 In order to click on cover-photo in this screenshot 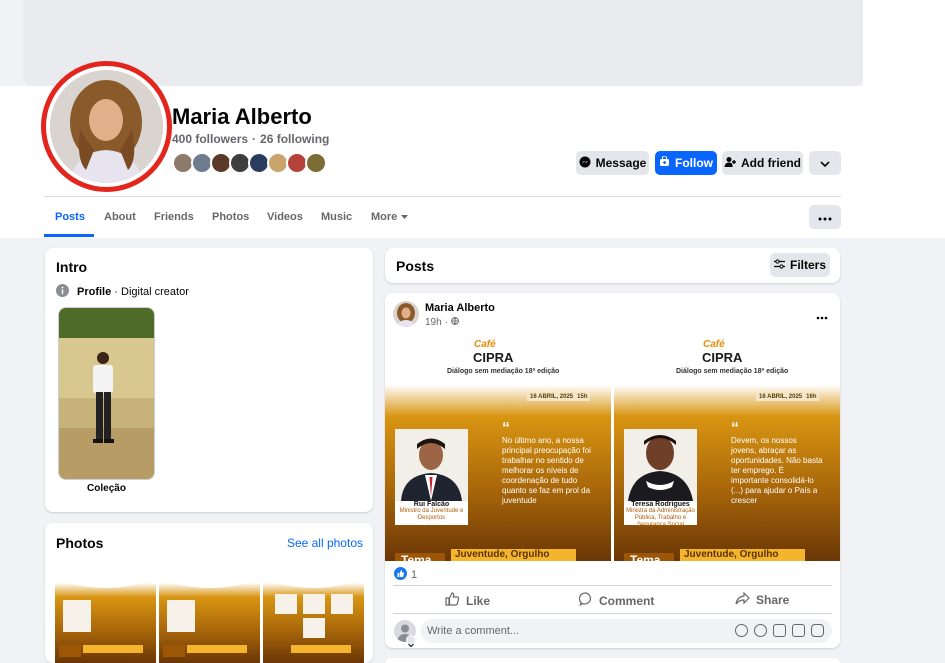, I will do `click(443, 43)`.